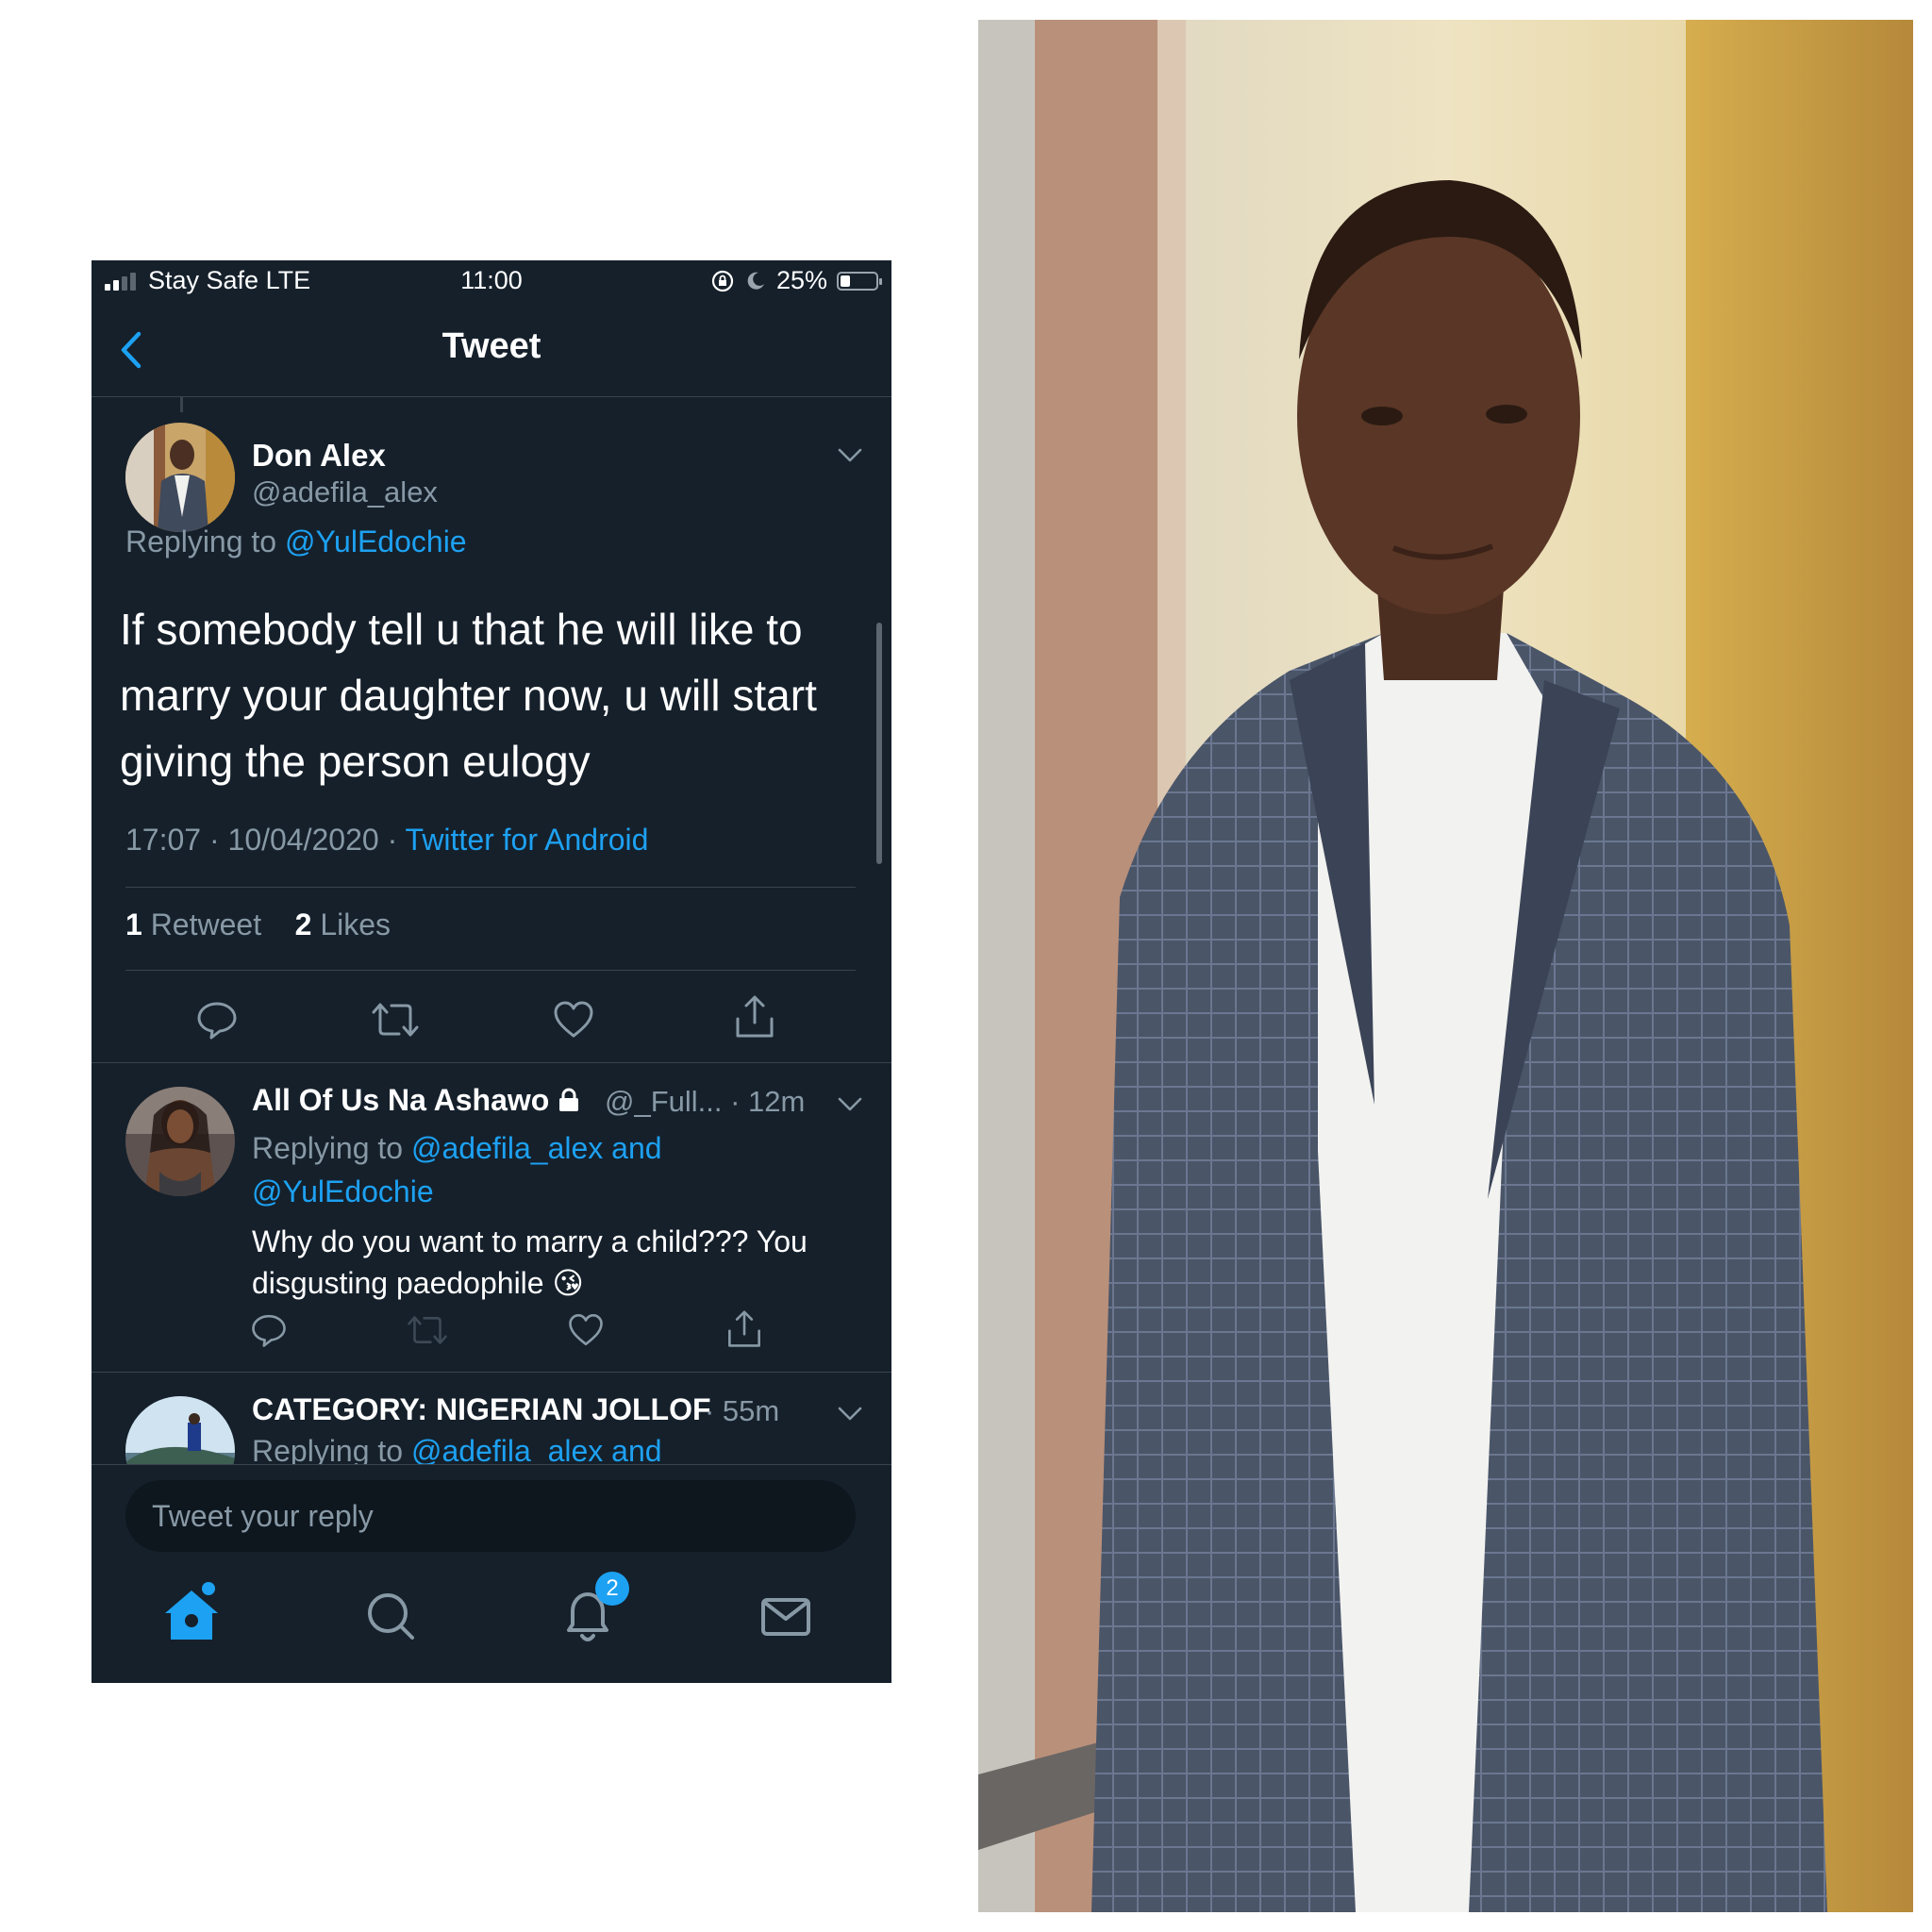 The image size is (1932, 1932). What do you see at coordinates (481, 1410) in the screenshot?
I see `reply-author-name: CATEGORY: NIGERIAN JOLLOF` at bounding box center [481, 1410].